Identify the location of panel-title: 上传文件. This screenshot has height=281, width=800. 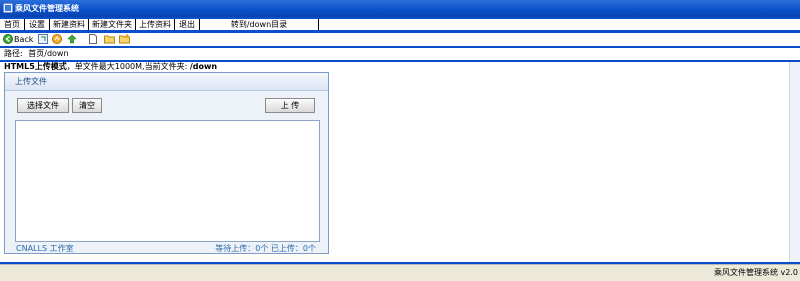
(31, 81).